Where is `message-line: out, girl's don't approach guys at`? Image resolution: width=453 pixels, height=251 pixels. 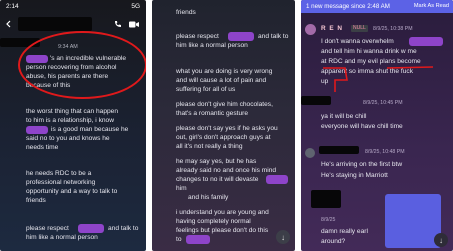 message-line: out, girl's don't approach guys at is located at coordinates (223, 137).